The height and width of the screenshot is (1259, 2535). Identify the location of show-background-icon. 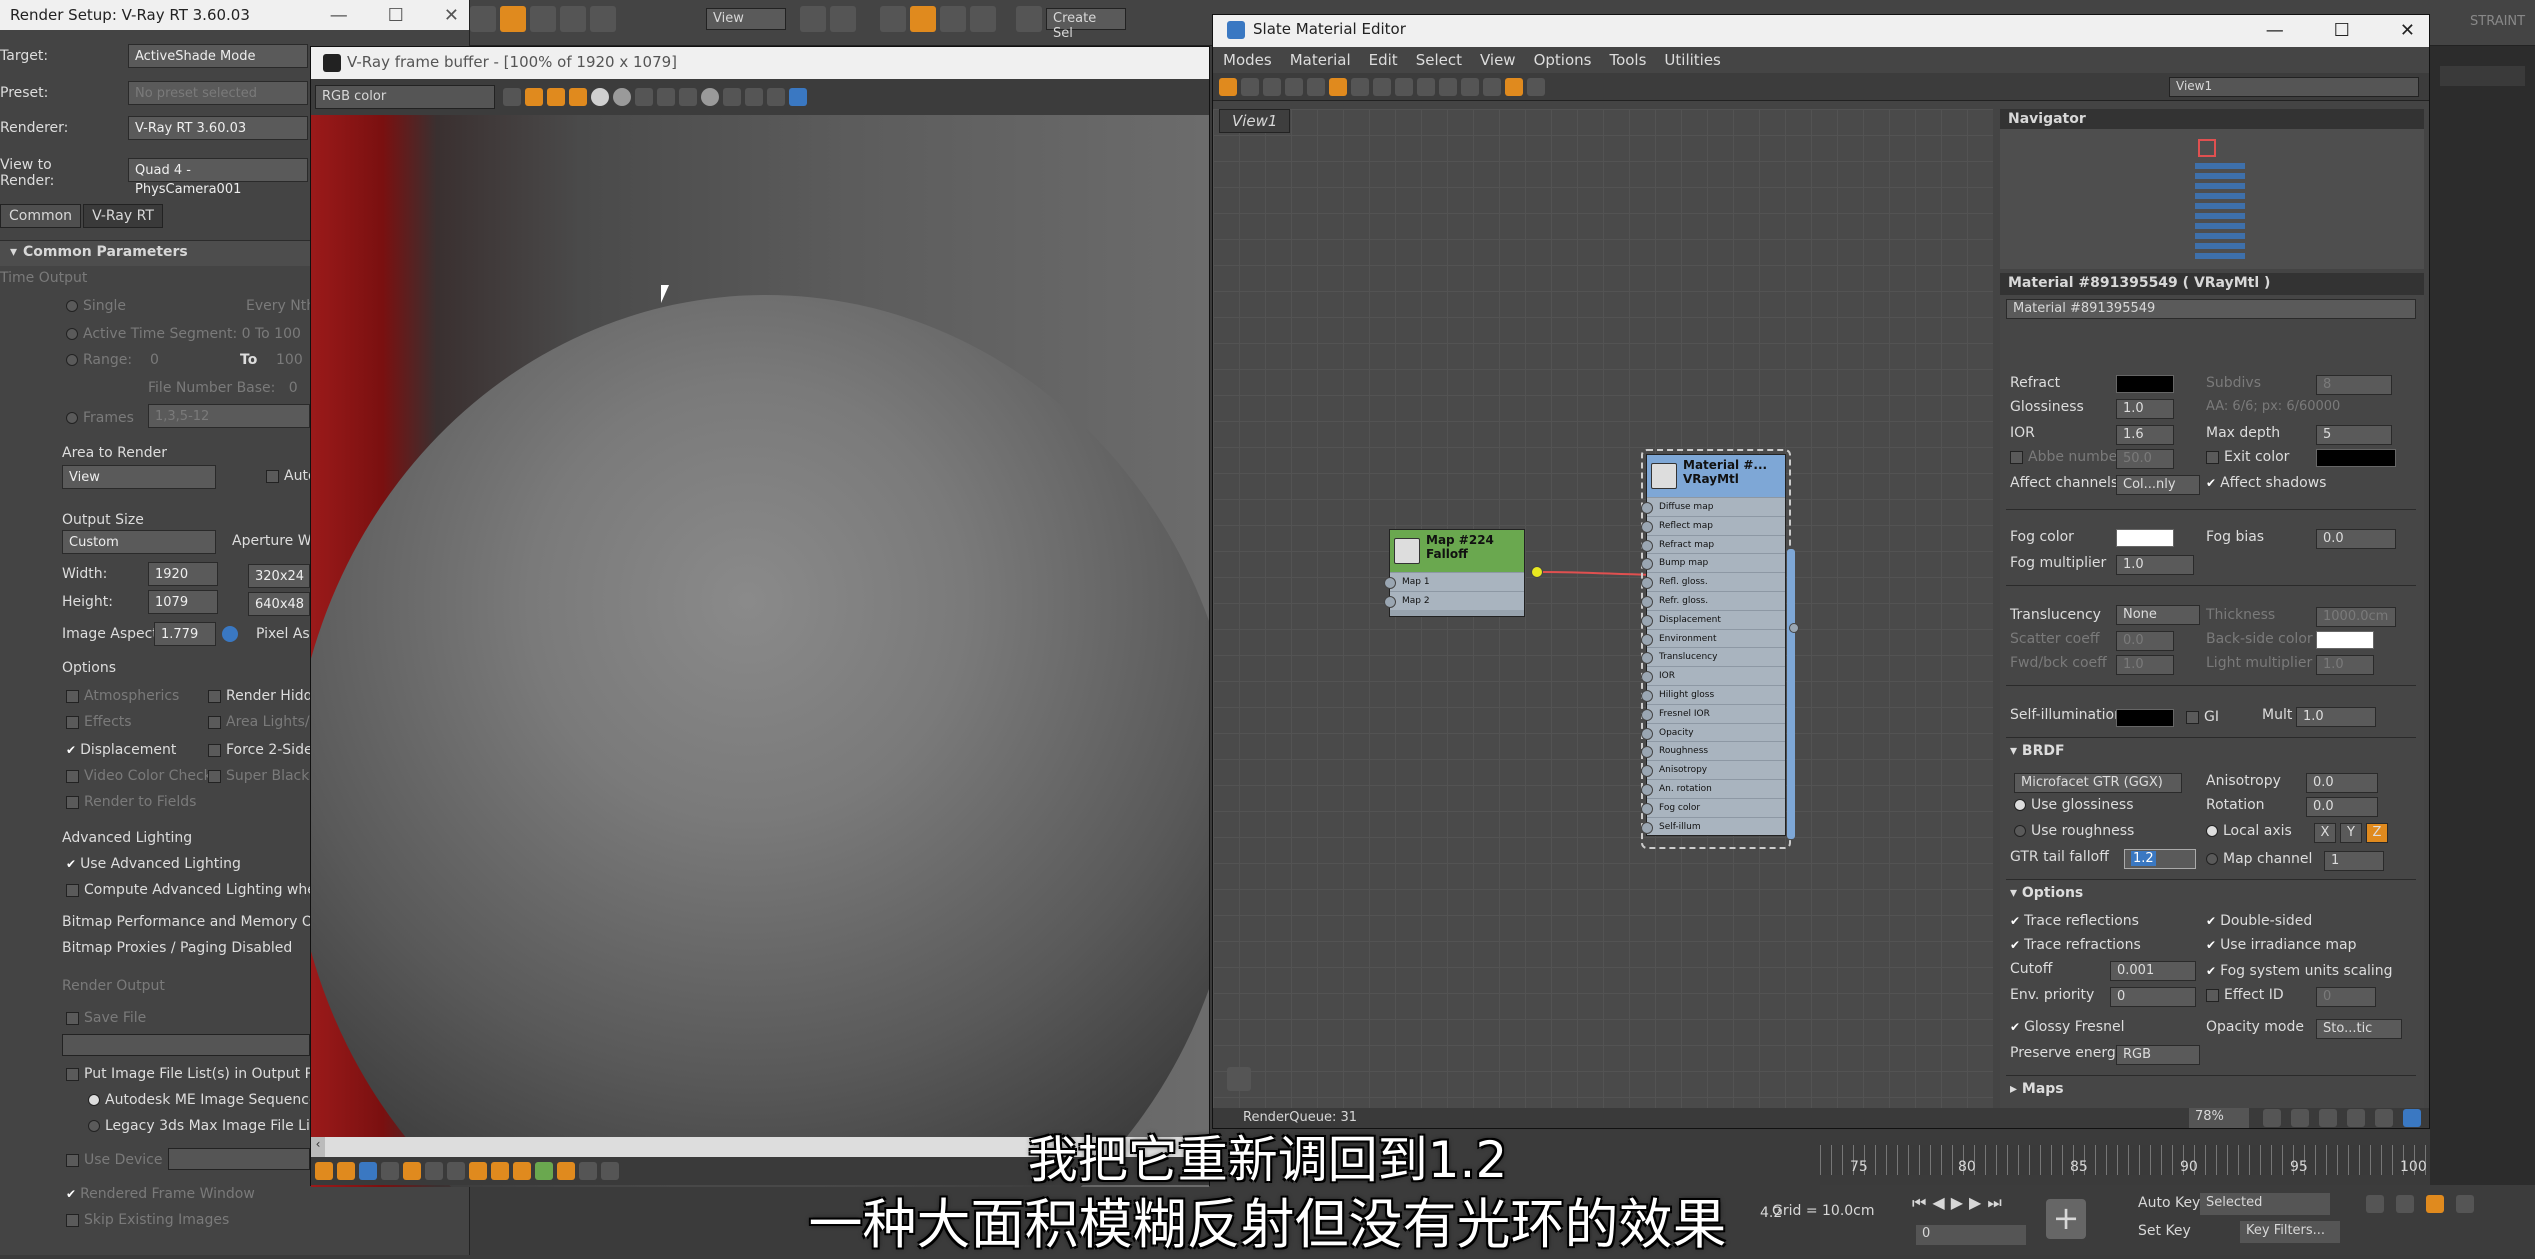
(1404, 86).